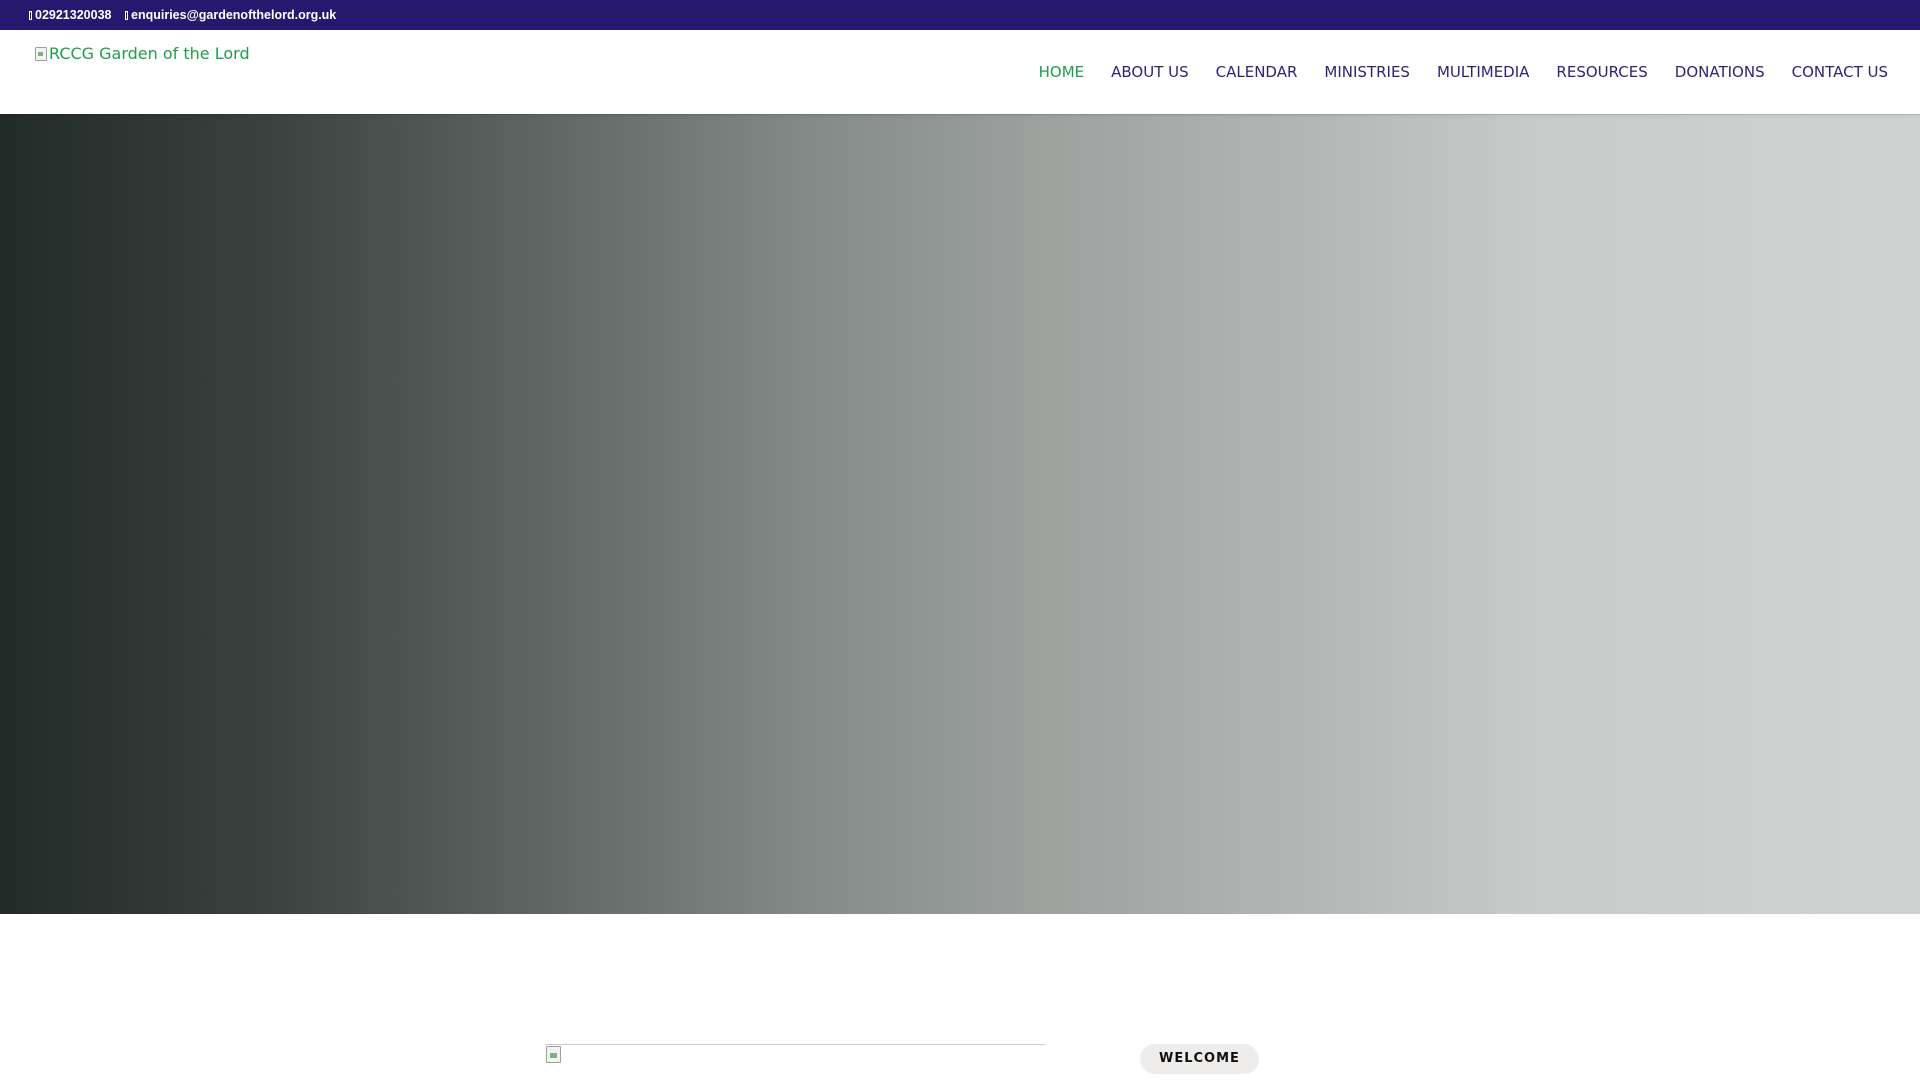 The width and height of the screenshot is (1920, 1080). I want to click on nav-resources: RESOURCES, so click(1601, 72).